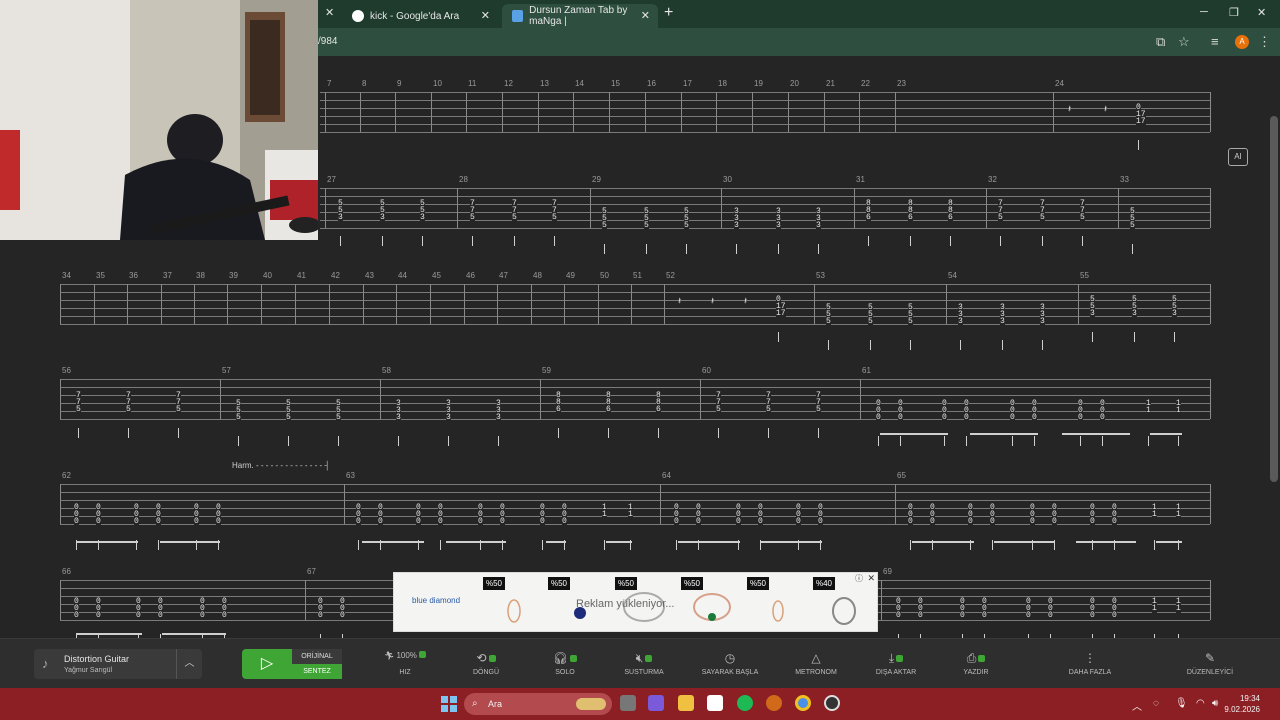  What do you see at coordinates (1156, 703) in the screenshot?
I see `network-icon: ◌` at bounding box center [1156, 703].